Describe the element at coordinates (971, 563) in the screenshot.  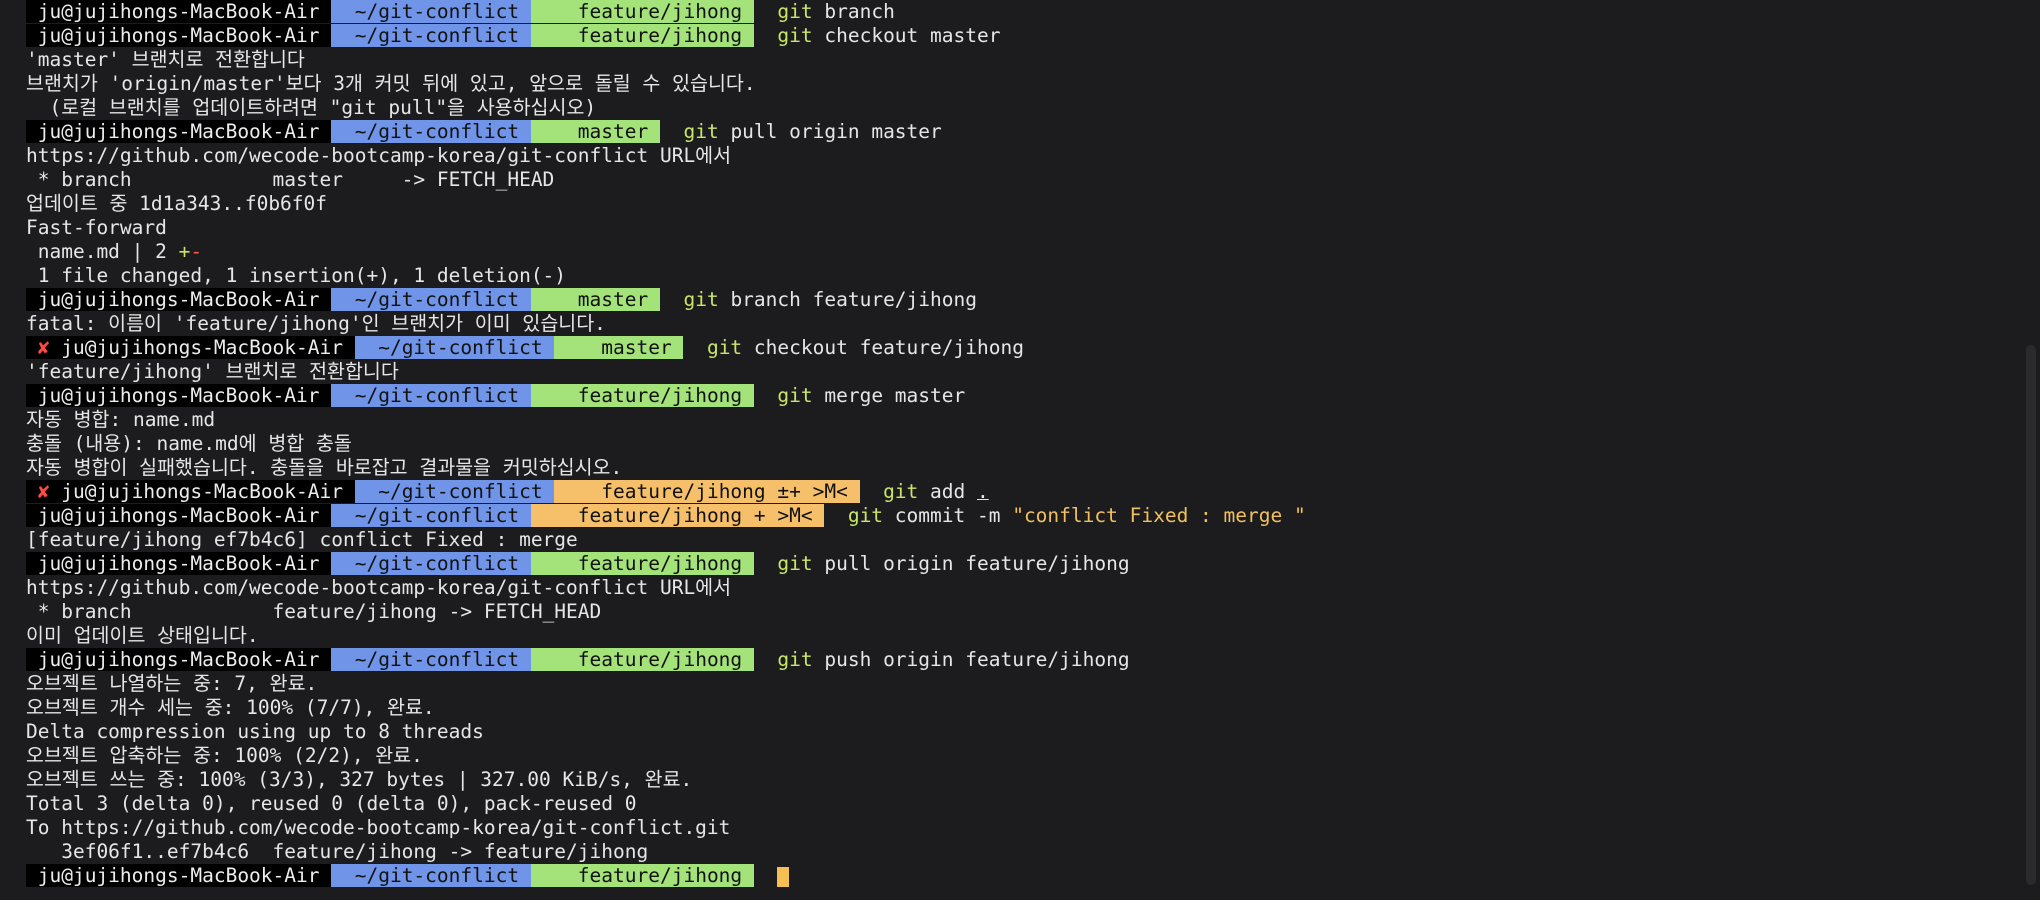
I see `text-segment: pull origin feature/jihong` at that location.